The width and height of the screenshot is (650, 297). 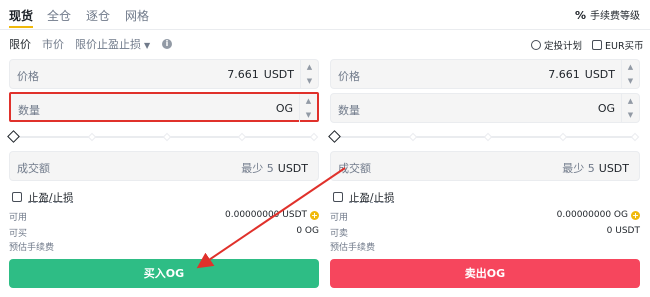 What do you see at coordinates (51, 198) in the screenshot?
I see `buy-tpsl-label: 止盈/止损` at bounding box center [51, 198].